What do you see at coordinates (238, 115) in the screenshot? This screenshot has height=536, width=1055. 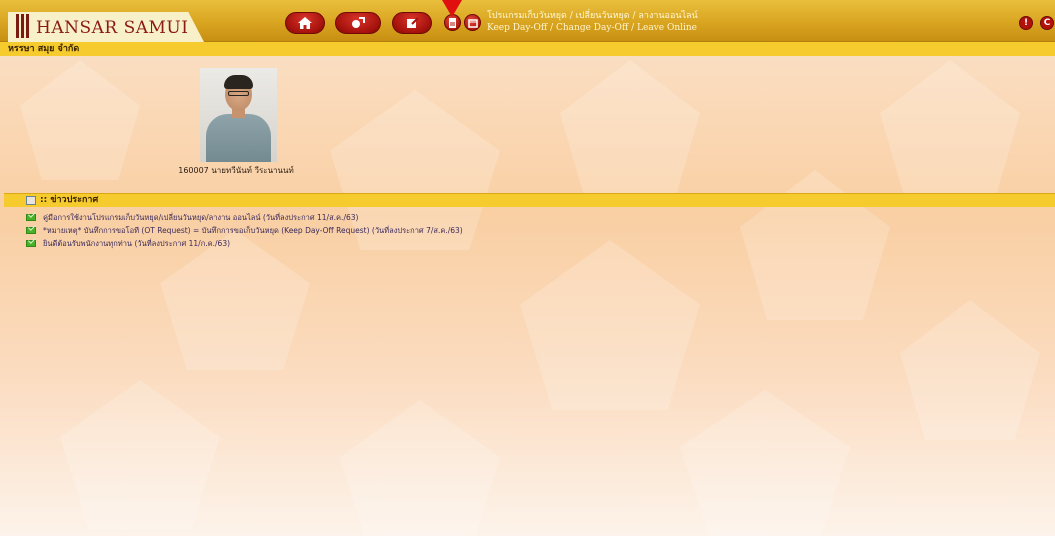 I see `avatar` at bounding box center [238, 115].